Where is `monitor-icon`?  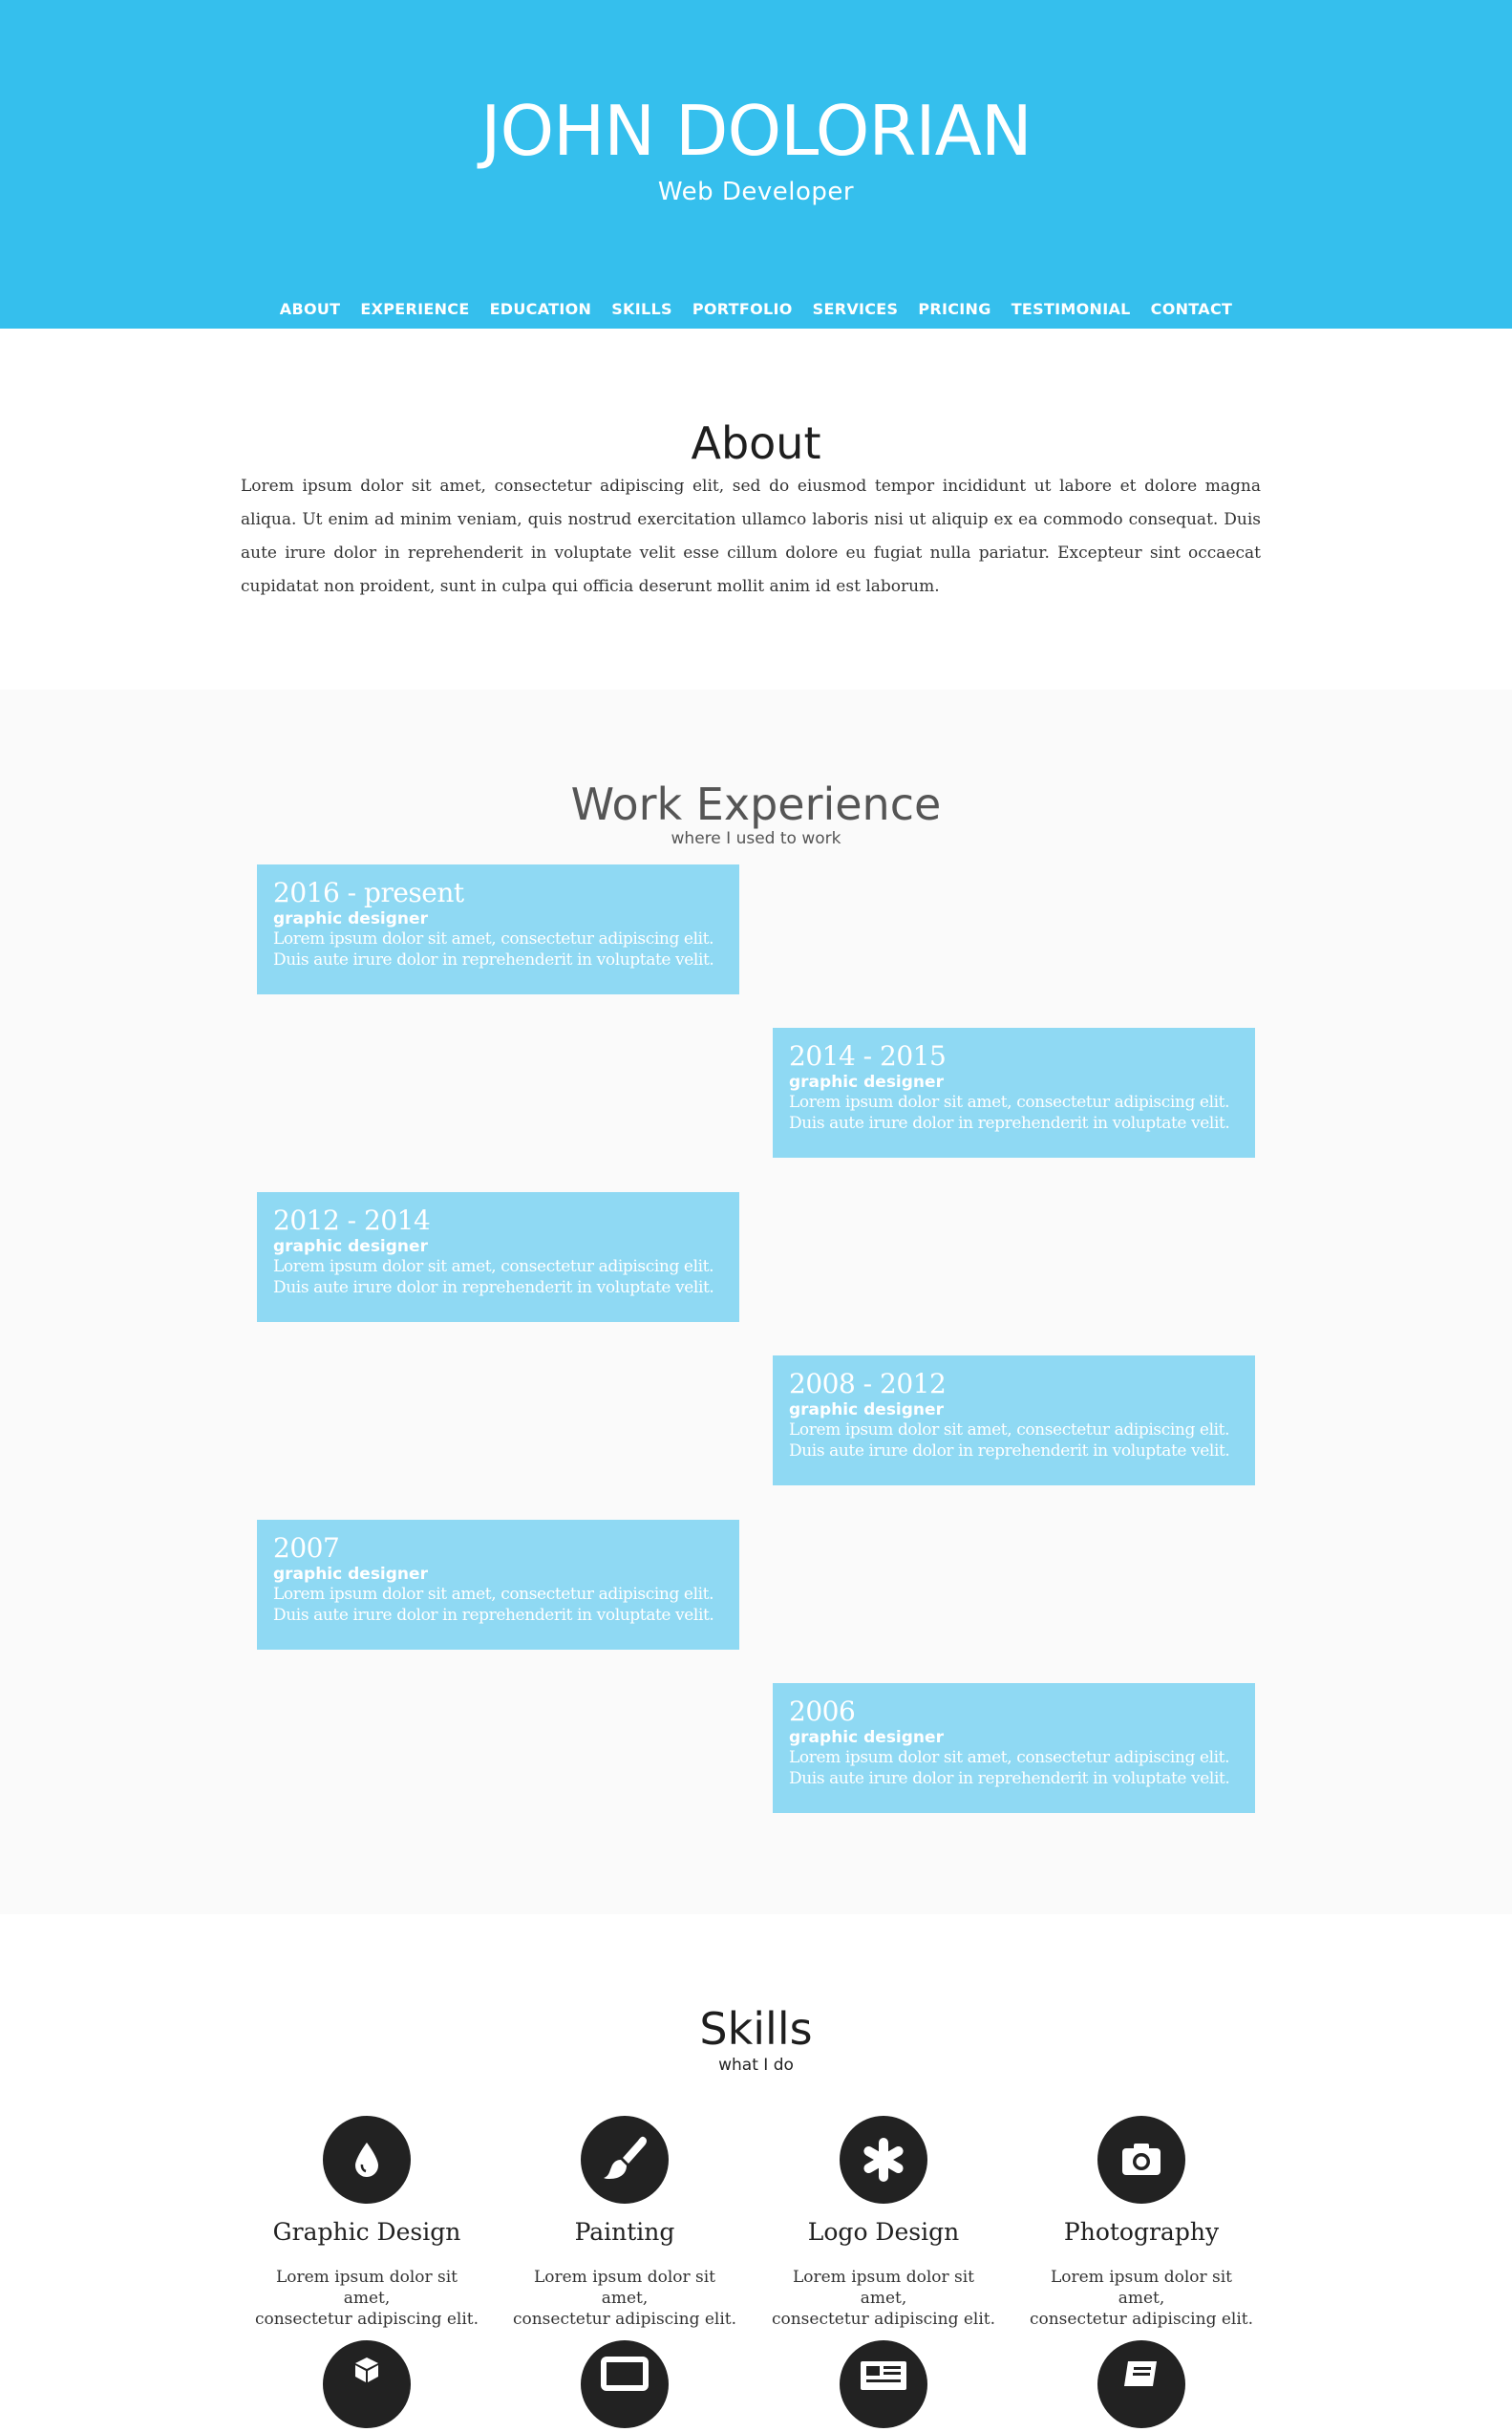
monitor-icon is located at coordinates (625, 2384).